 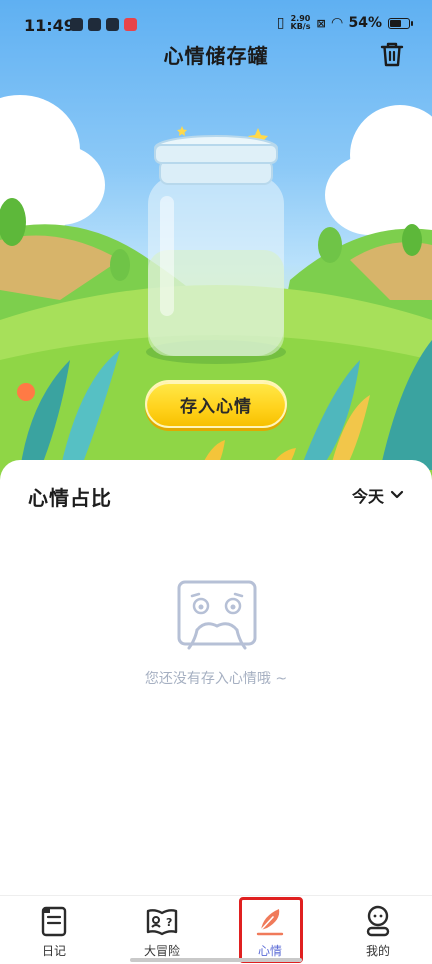 I want to click on network-speed: 2.90 KB/s, so click(x=300, y=22).